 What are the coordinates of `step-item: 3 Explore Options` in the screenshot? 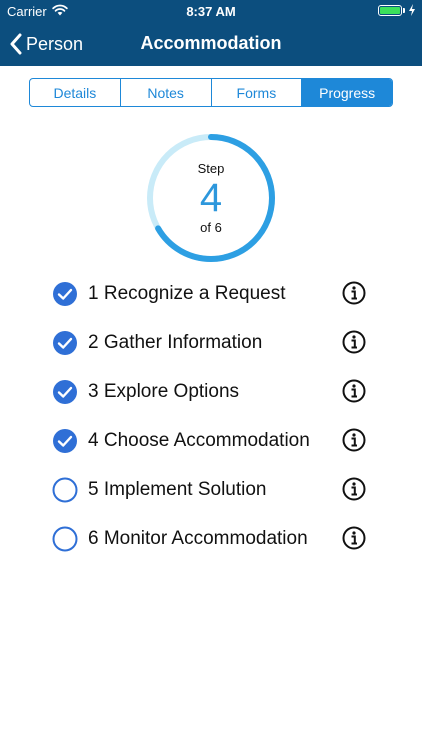 It's located at (212, 398).